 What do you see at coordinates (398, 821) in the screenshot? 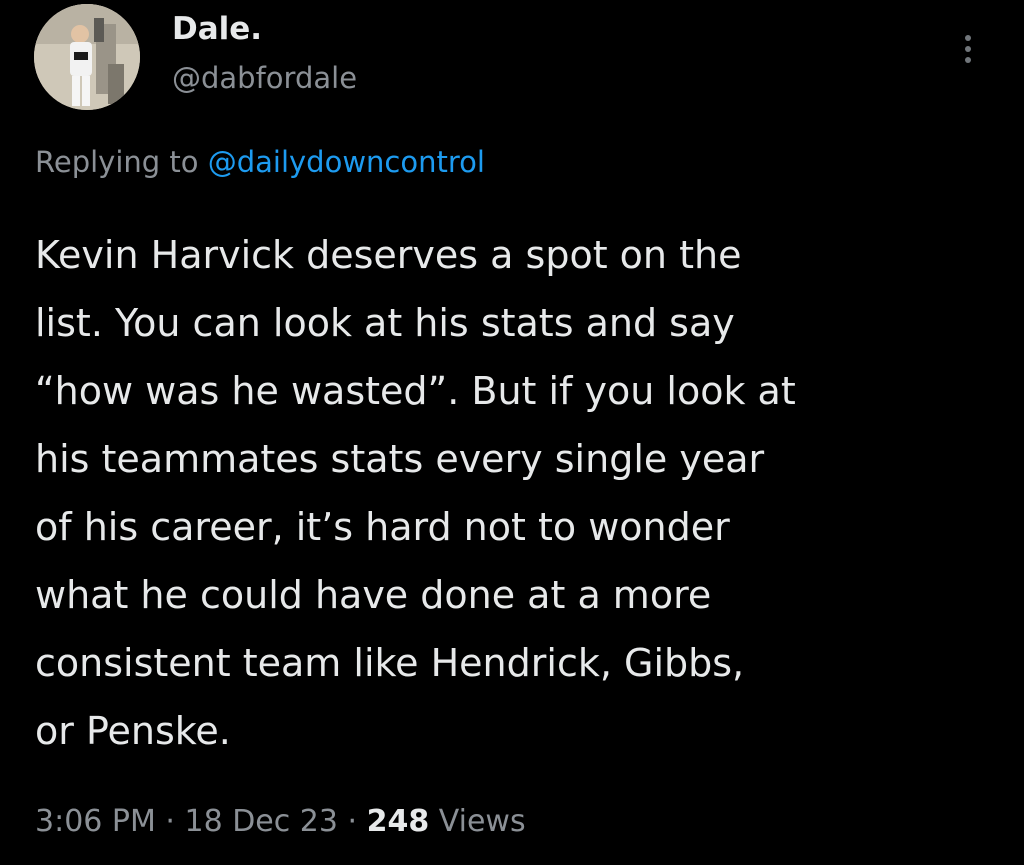
I see `views-count: 248` at bounding box center [398, 821].